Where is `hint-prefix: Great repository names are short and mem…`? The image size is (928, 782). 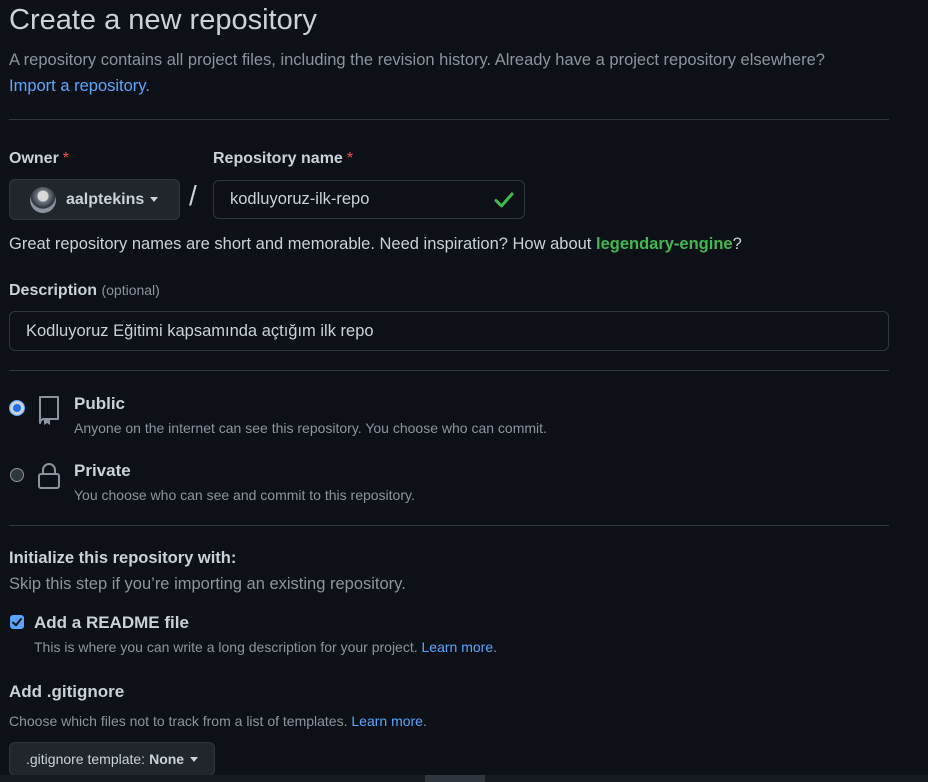 hint-prefix: Great repository names are short and mem… is located at coordinates (300, 244).